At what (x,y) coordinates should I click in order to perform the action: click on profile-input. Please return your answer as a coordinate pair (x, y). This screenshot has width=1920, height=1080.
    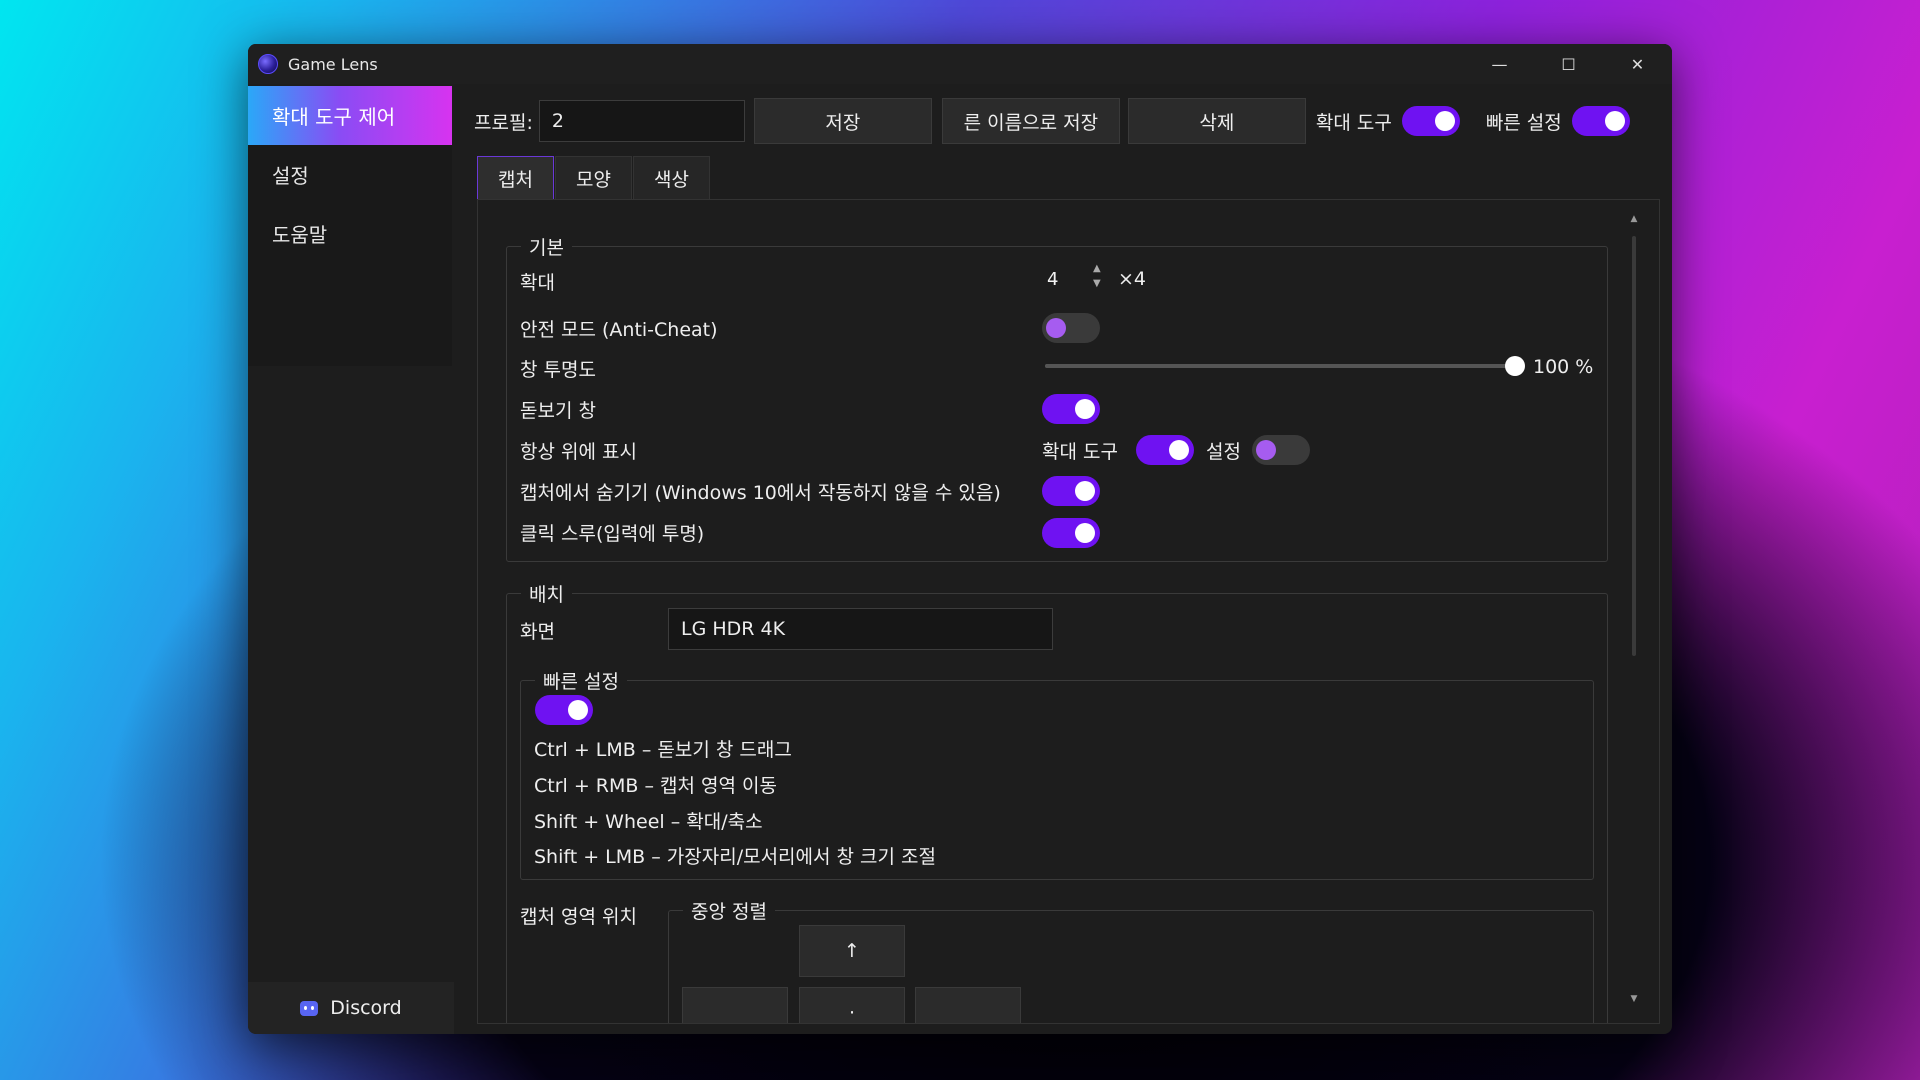
    Looking at the image, I should click on (641, 121).